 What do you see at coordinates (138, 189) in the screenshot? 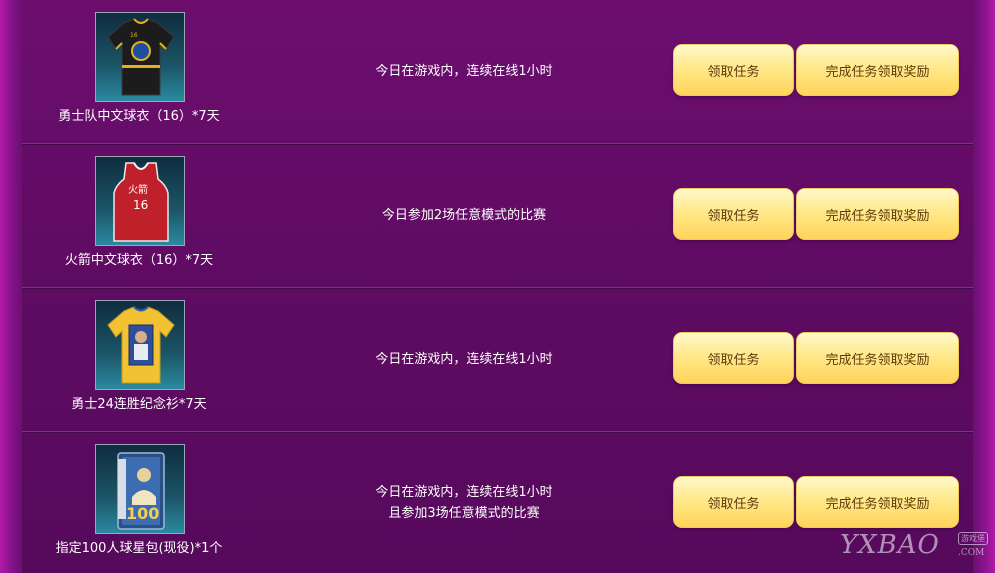
I see `jersey-team-text: 火箭` at bounding box center [138, 189].